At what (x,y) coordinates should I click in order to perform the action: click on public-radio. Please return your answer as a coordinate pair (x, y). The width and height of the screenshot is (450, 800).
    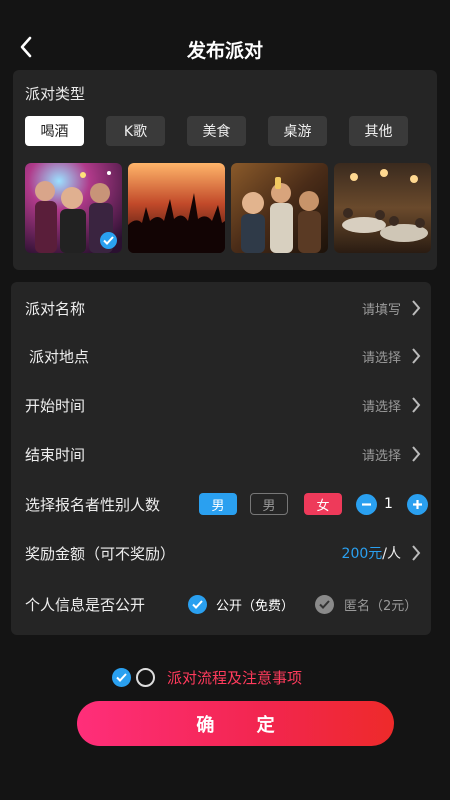
    Looking at the image, I should click on (197, 604).